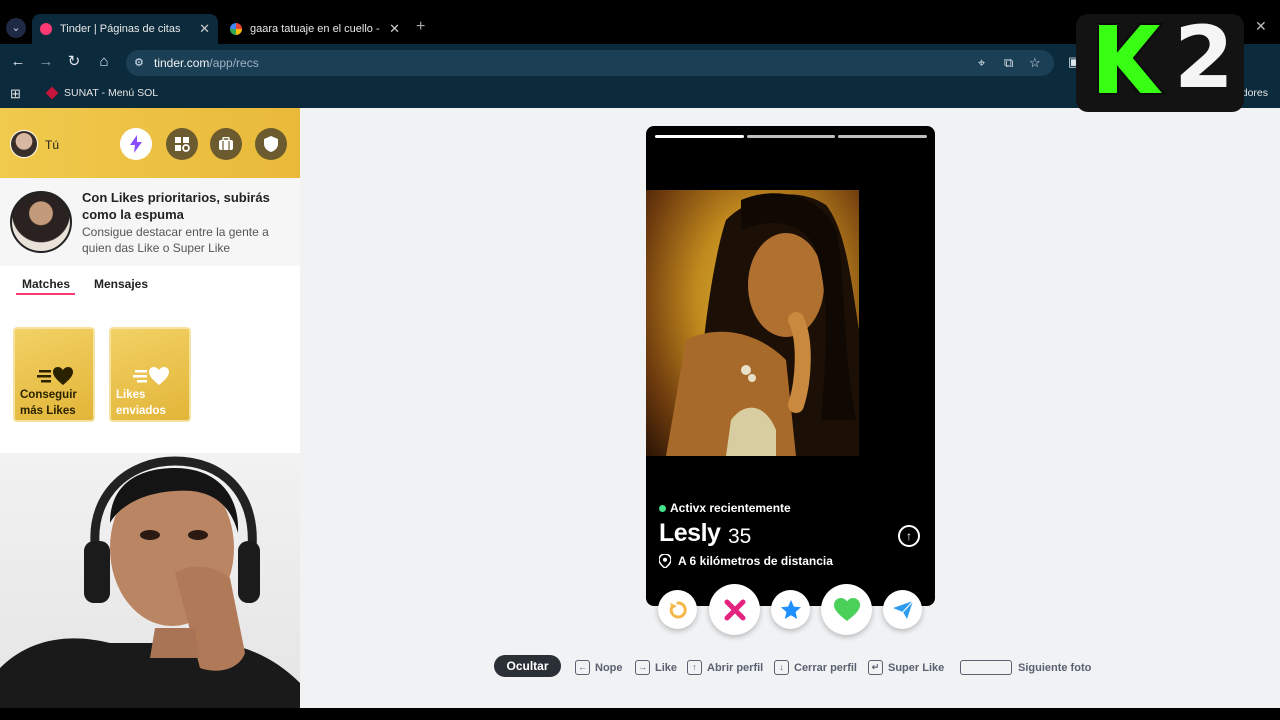 Image resolution: width=1280 pixels, height=720 pixels. Describe the element at coordinates (642, 667) in the screenshot. I see `key-right-icon: →` at that location.